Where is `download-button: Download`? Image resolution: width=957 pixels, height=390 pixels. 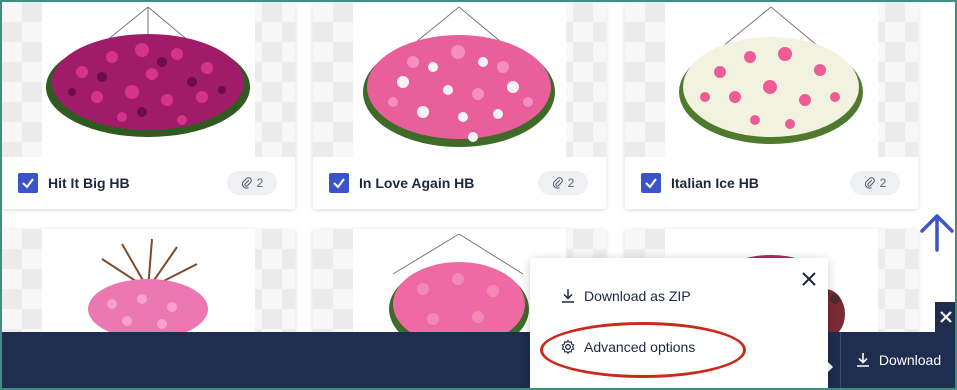 download-button: Download is located at coordinates (897, 360).